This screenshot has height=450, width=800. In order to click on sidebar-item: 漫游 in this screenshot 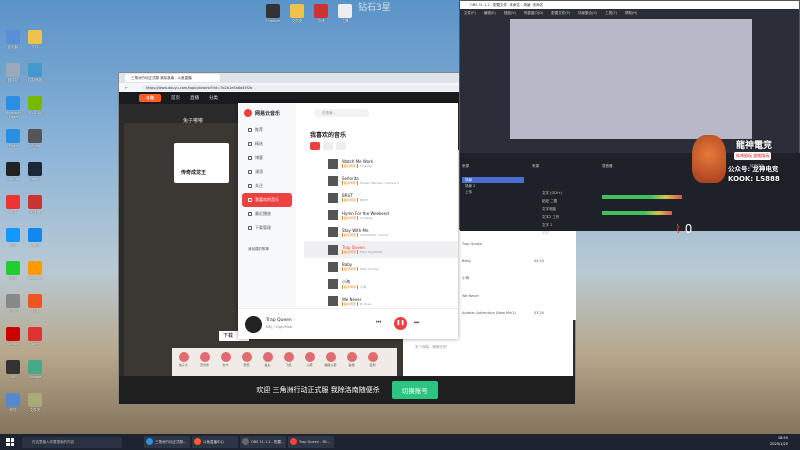, I will do `click(267, 172)`.